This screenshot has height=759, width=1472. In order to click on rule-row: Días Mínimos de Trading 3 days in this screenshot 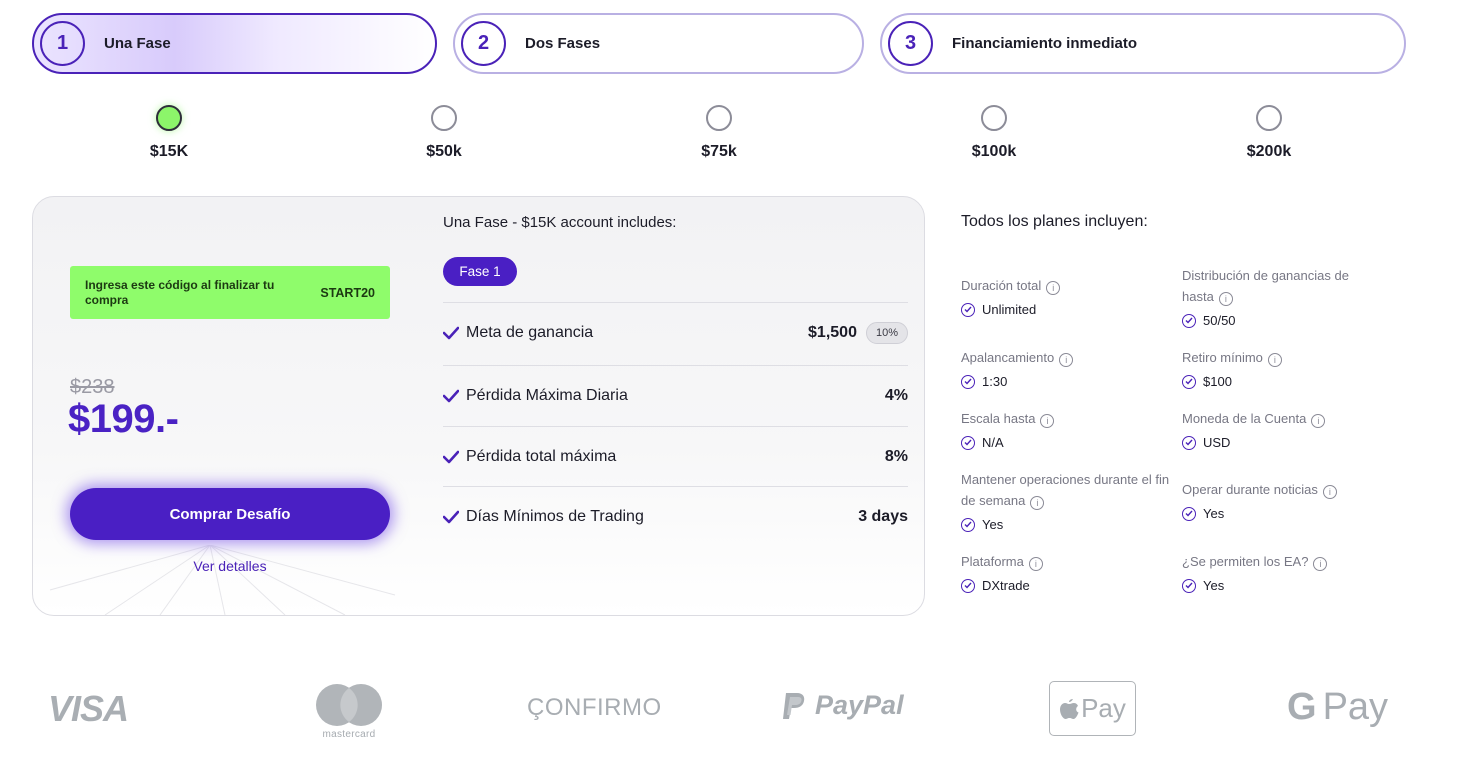, I will do `click(675, 516)`.